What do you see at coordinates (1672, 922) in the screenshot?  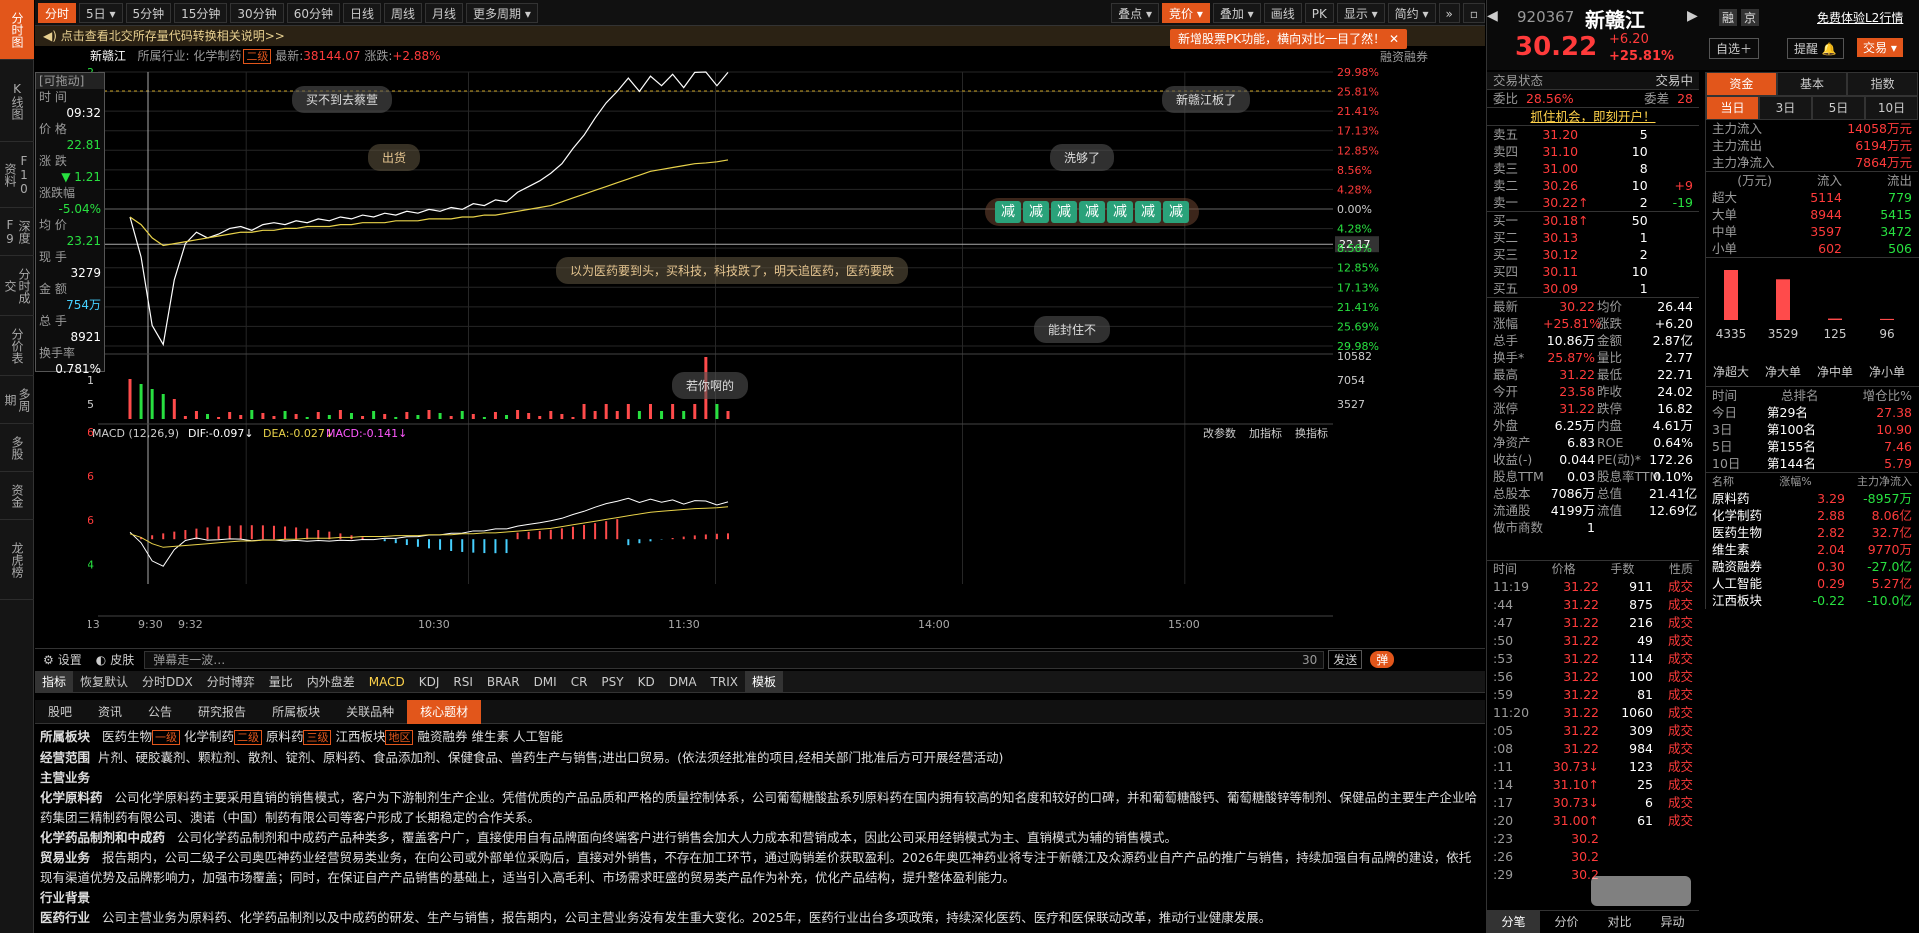 I see `tick-tab: 异动` at bounding box center [1672, 922].